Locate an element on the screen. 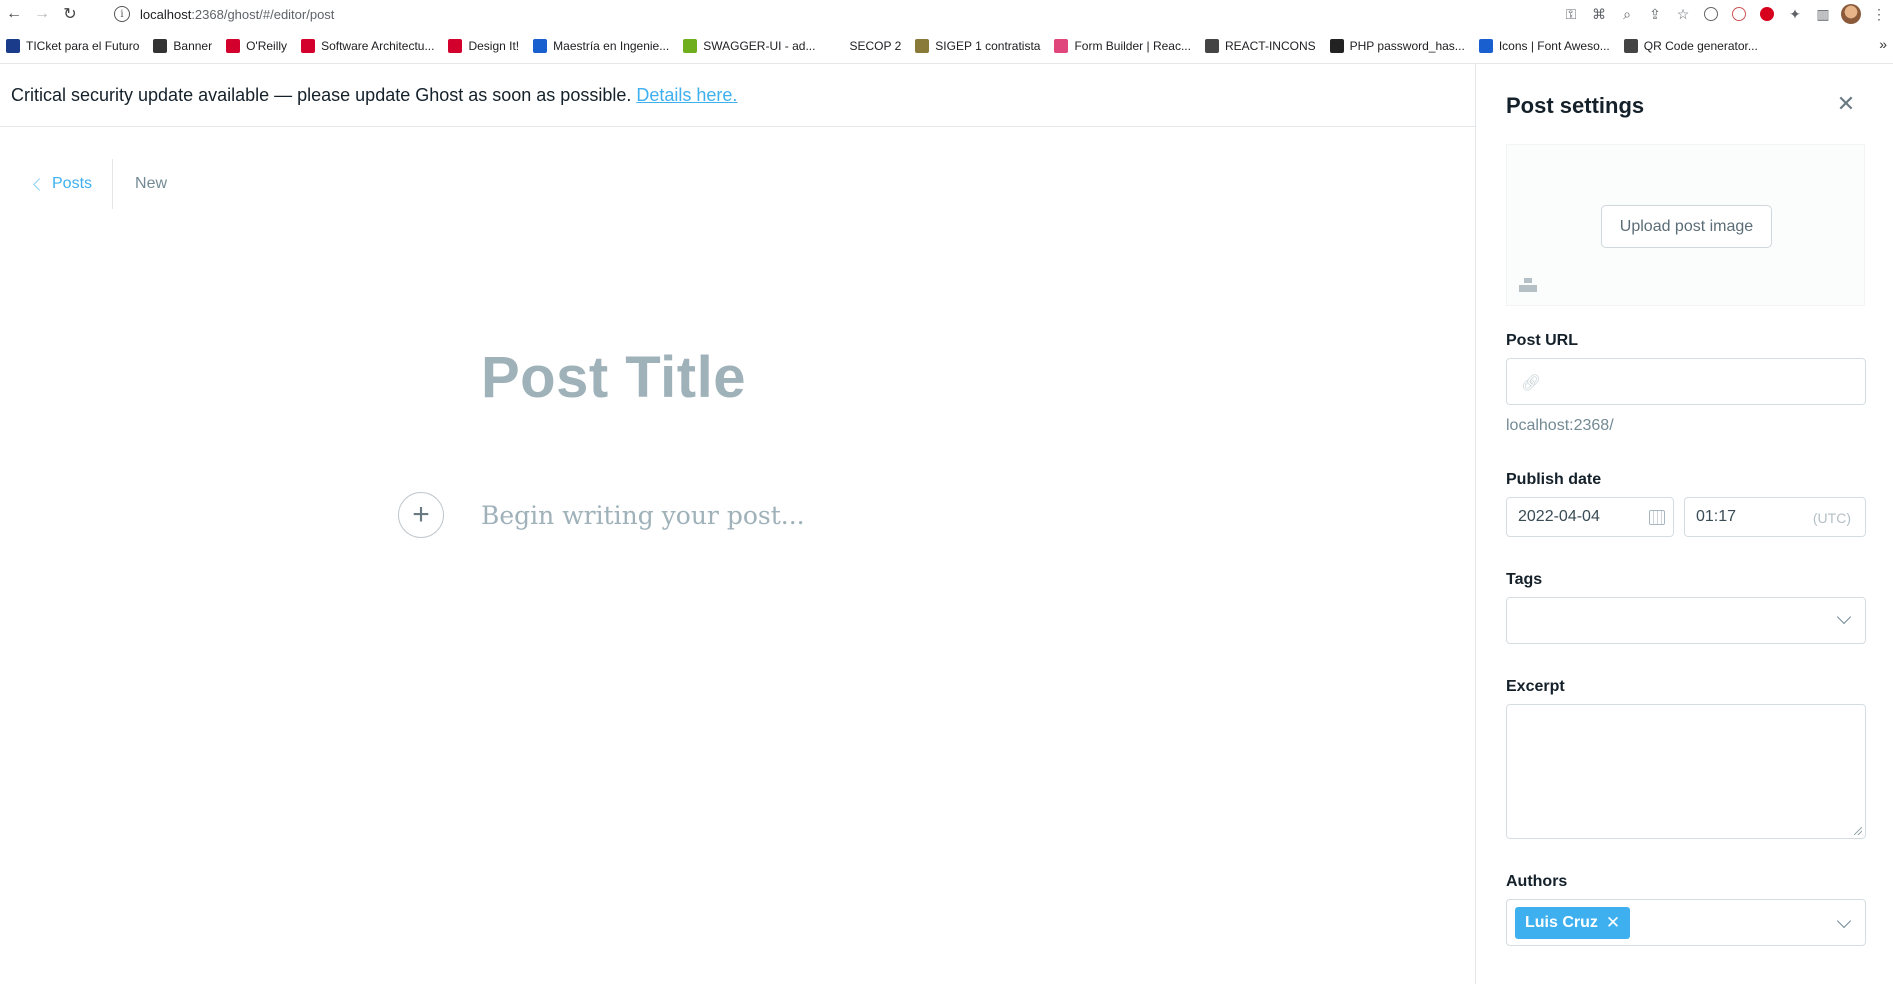  add-card-button: + is located at coordinates (421, 515).